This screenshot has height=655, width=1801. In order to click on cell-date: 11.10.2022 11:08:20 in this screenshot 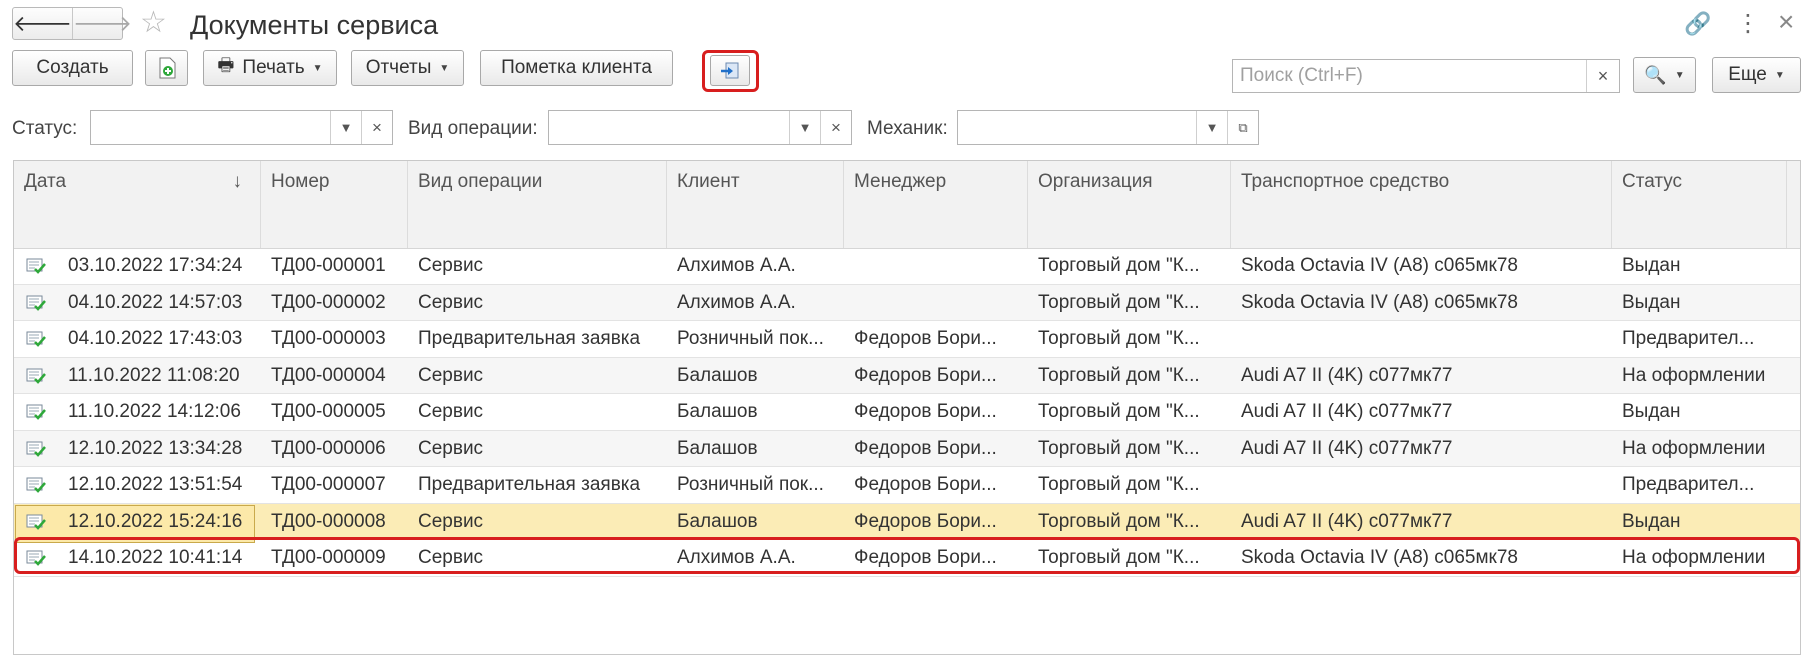, I will do `click(154, 375)`.